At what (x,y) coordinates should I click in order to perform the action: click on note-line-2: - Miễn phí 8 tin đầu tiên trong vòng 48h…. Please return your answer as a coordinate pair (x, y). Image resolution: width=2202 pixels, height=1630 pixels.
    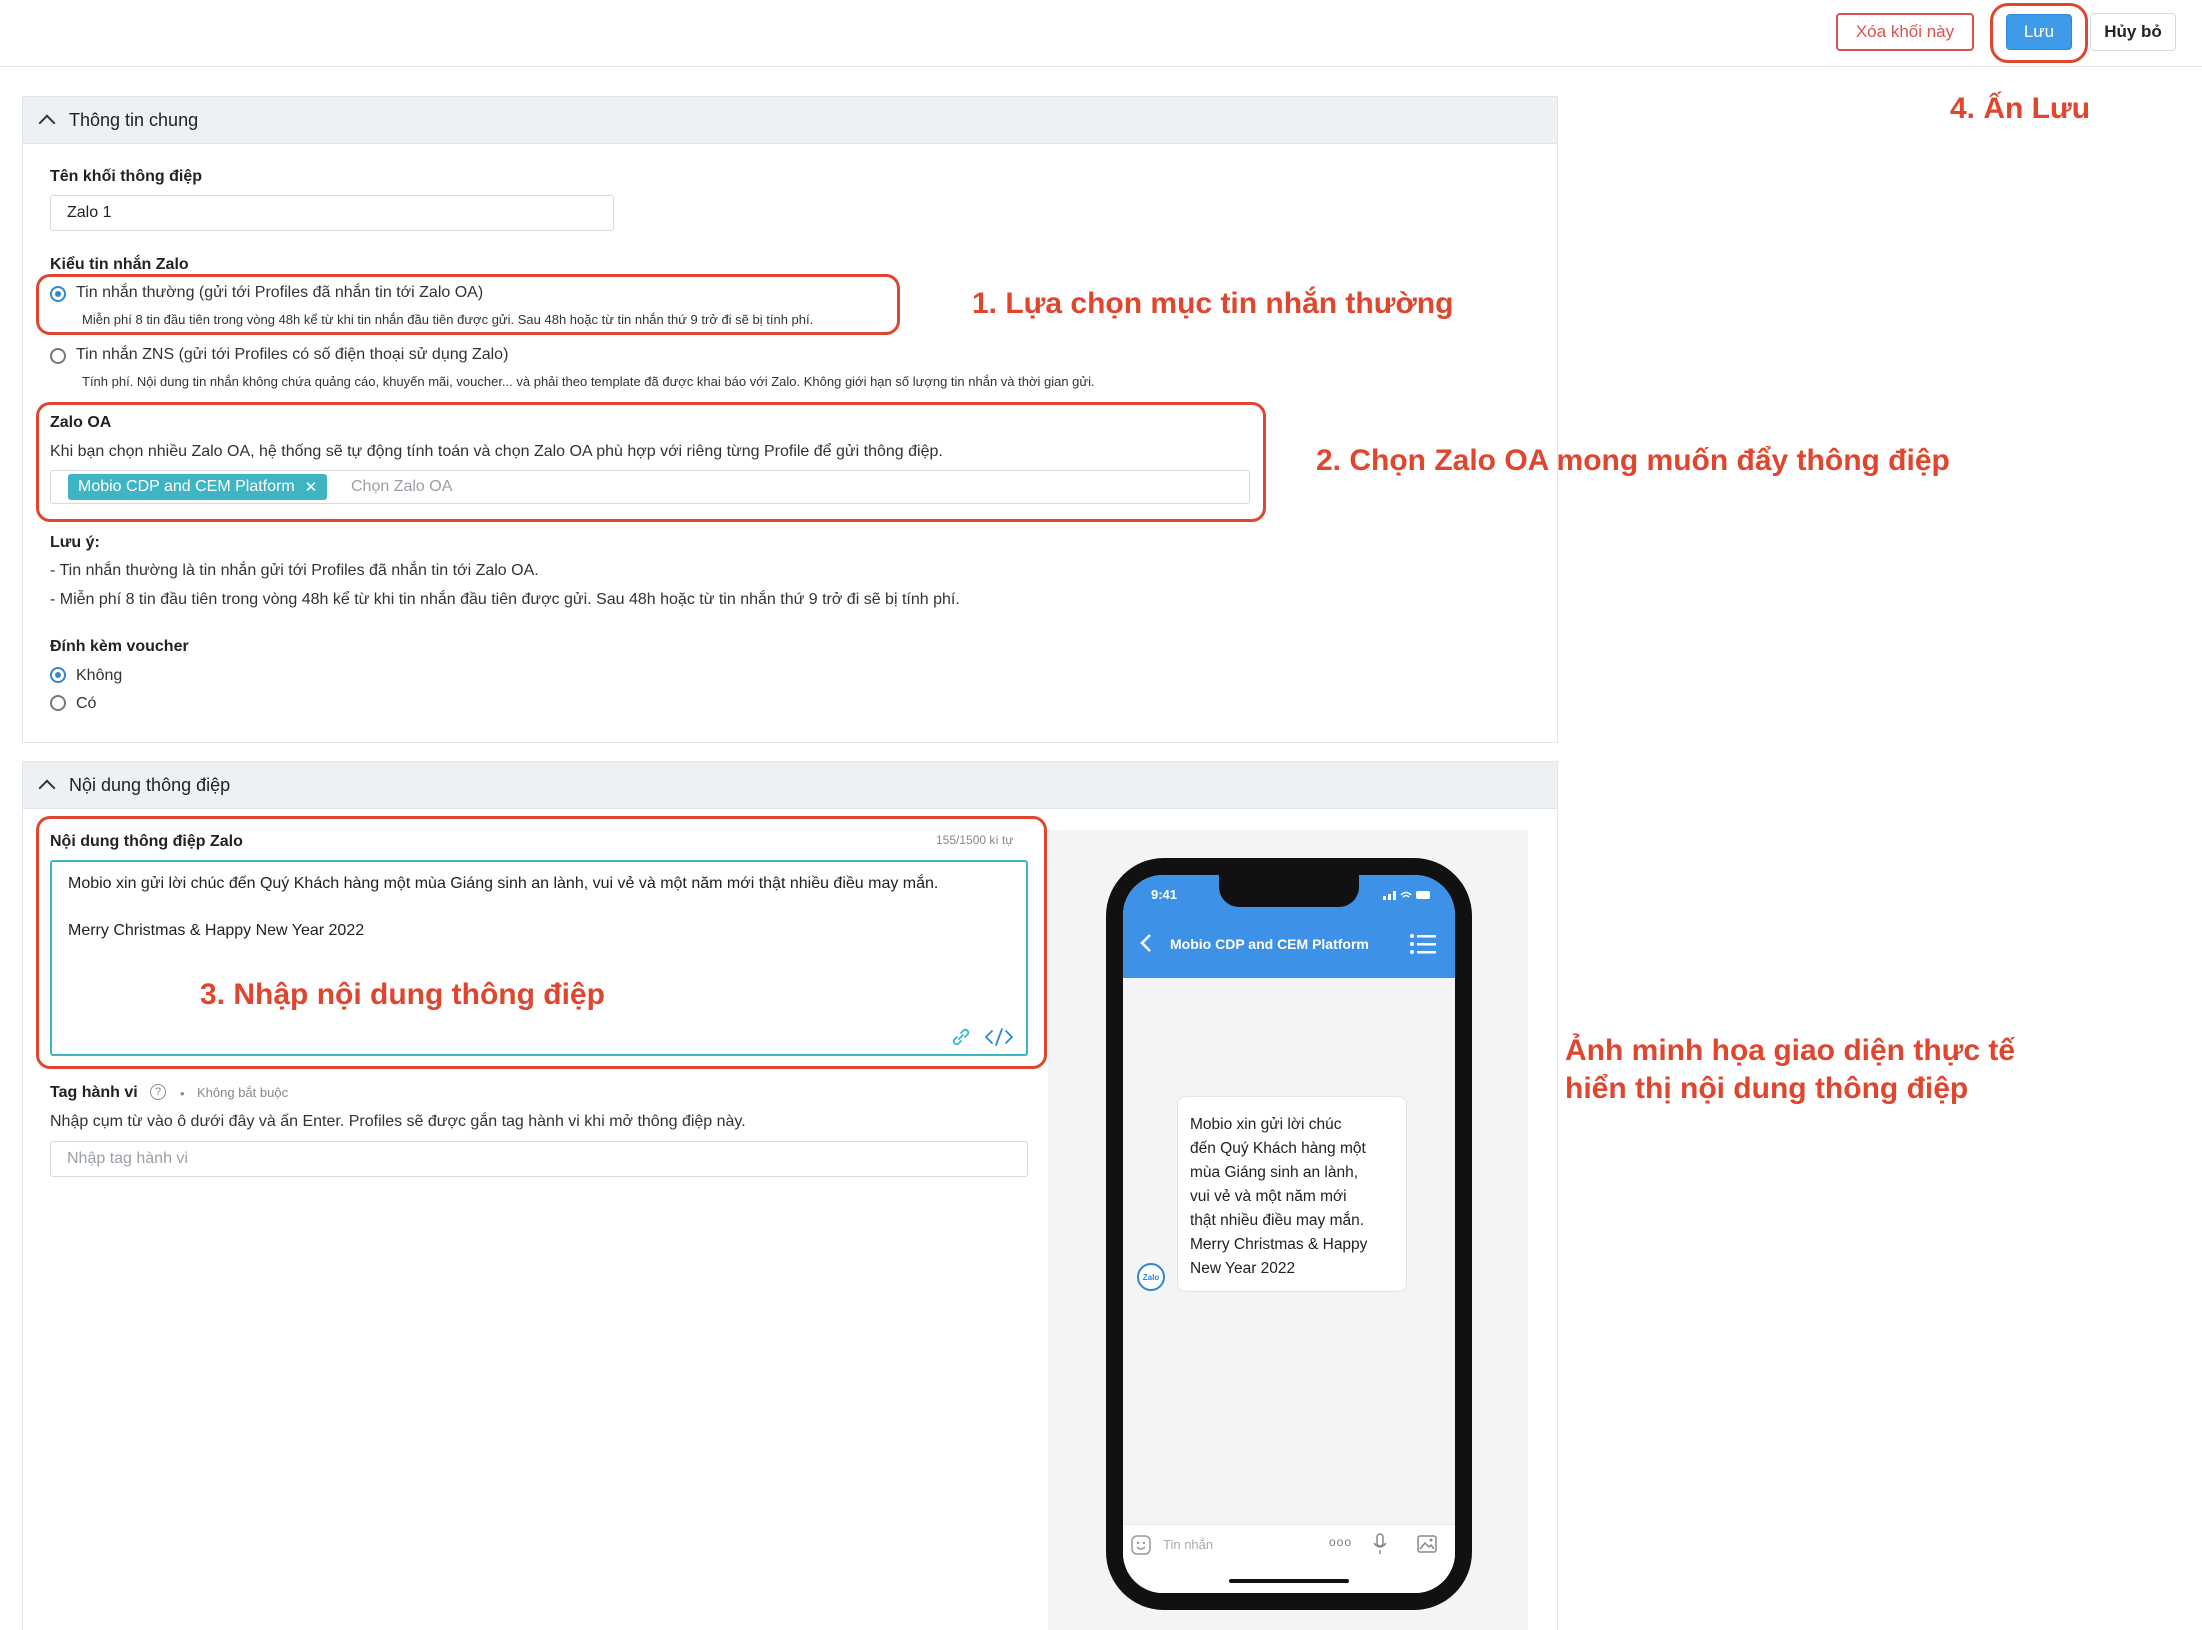
    Looking at the image, I should click on (505, 599).